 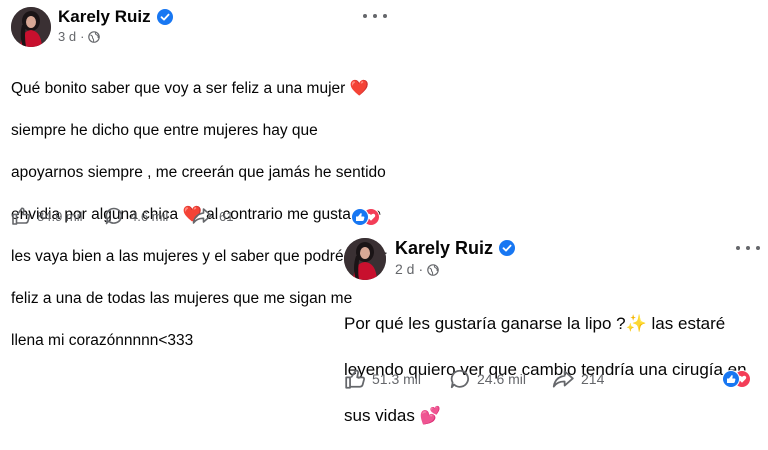 I want to click on like-button: 51.3 mil, so click(x=382, y=379).